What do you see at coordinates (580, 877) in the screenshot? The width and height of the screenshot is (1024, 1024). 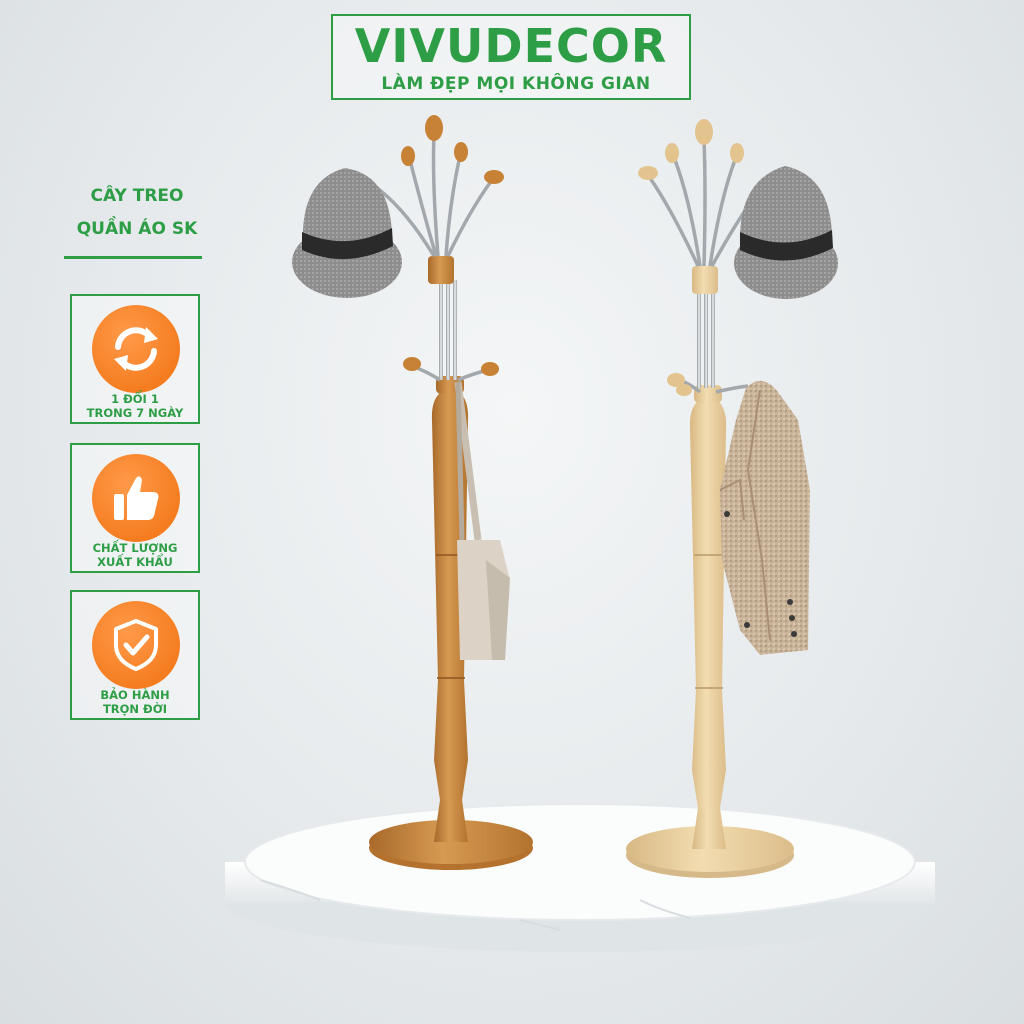 I see `podium` at bounding box center [580, 877].